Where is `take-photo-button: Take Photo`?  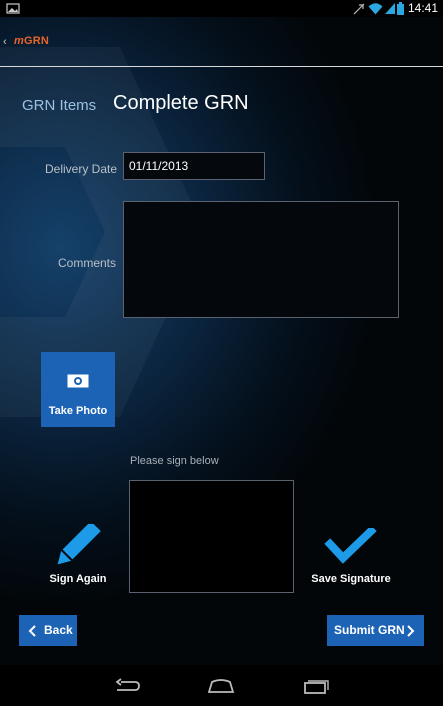
take-photo-button: Take Photo is located at coordinates (78, 389).